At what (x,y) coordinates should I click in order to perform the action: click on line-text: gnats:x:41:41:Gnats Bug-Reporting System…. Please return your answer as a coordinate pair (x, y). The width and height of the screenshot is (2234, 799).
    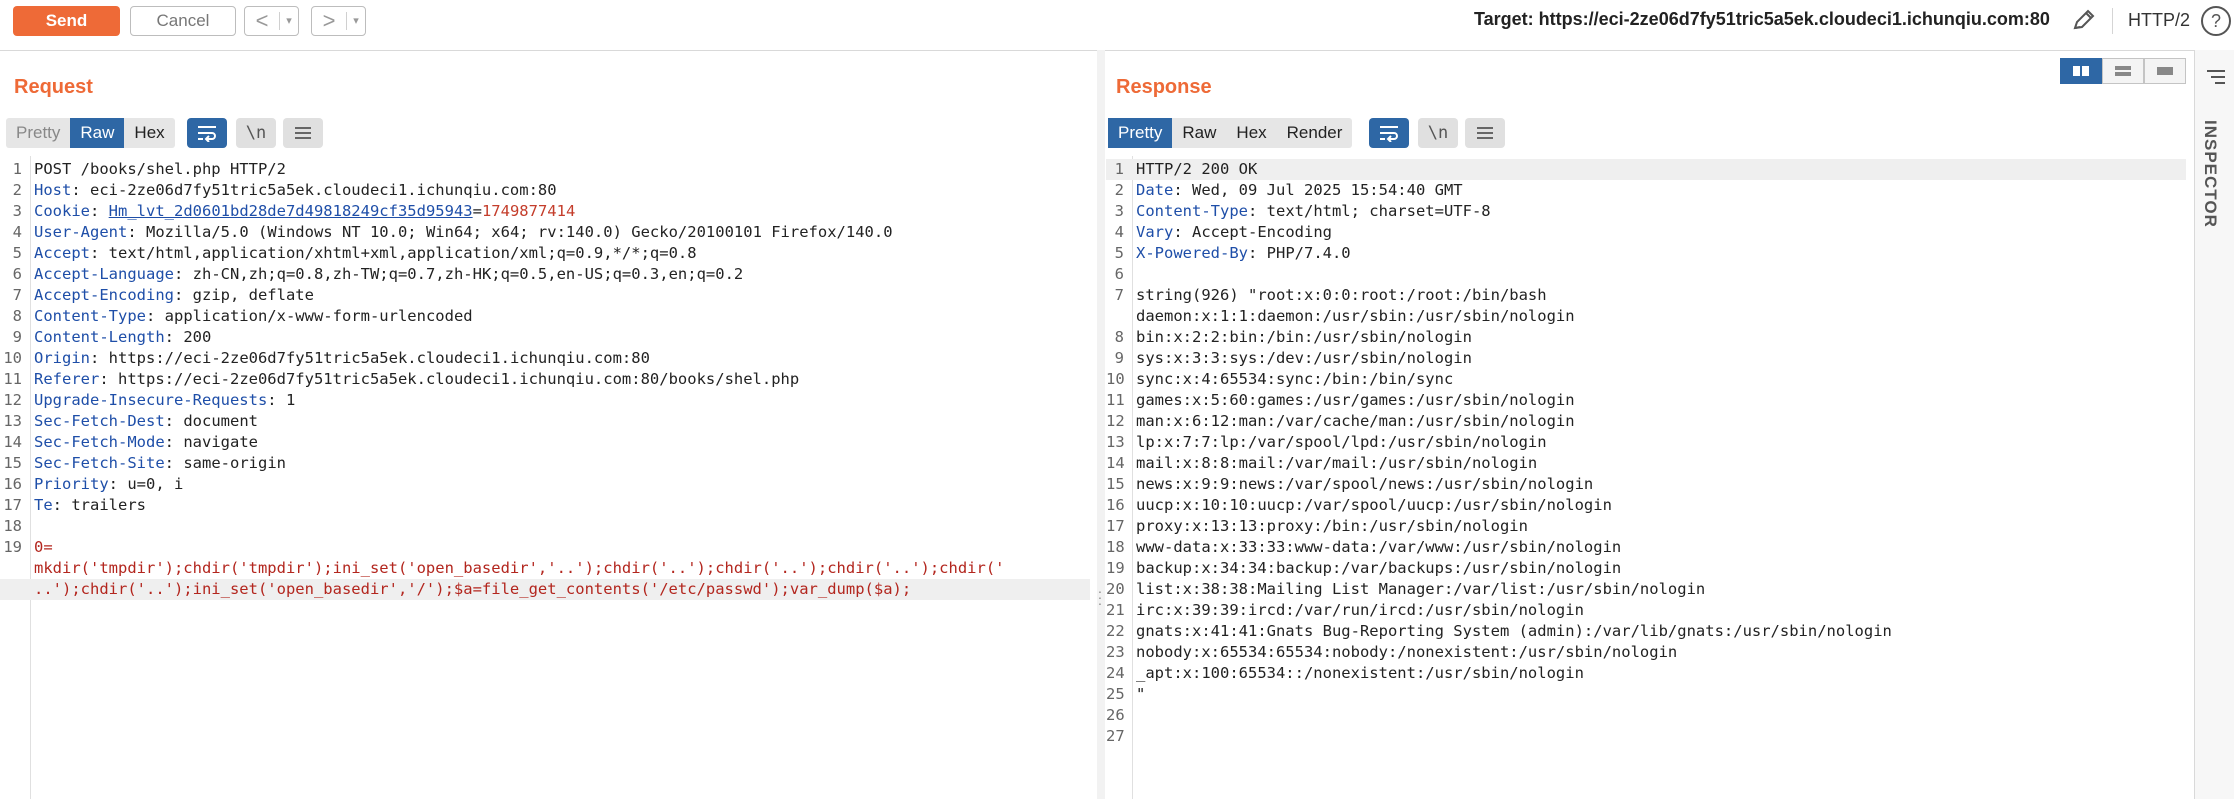
    Looking at the image, I should click on (1514, 631).